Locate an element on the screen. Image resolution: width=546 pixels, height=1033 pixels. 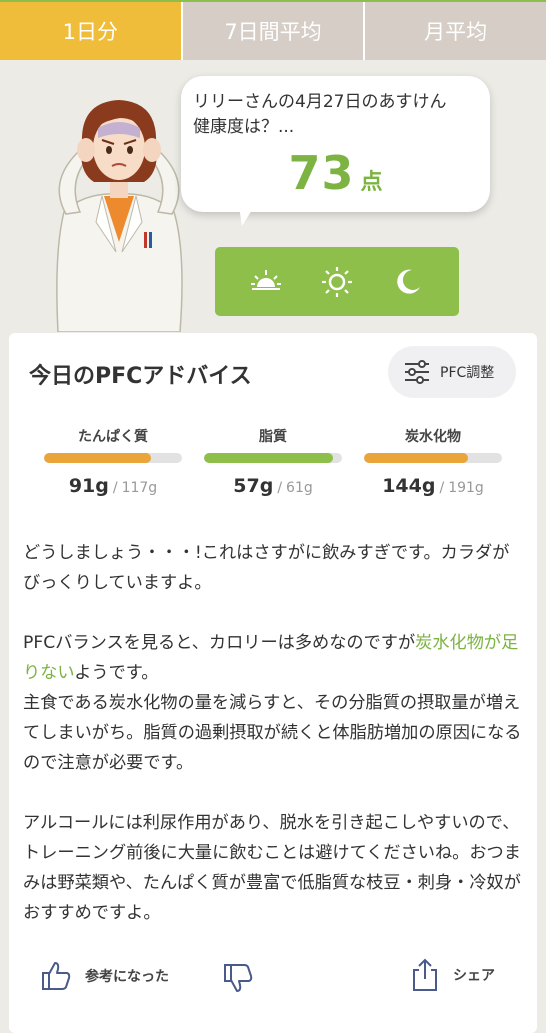
time-of-day-toggle is located at coordinates (337, 281).